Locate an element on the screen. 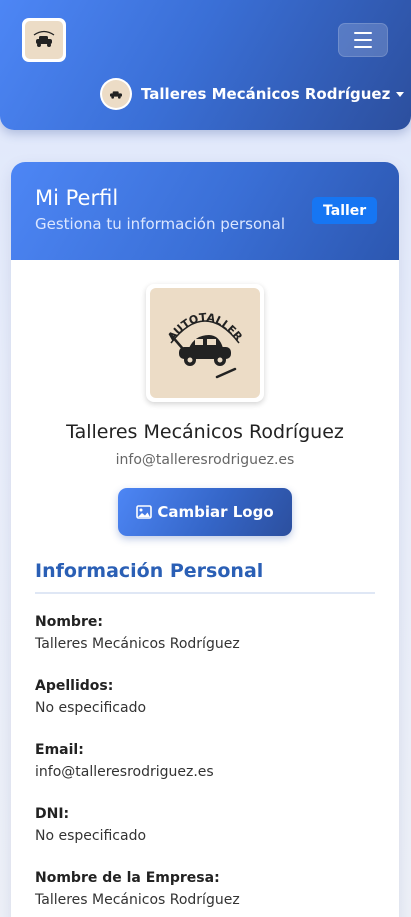 The image size is (411, 917). page-subtitle: Gestiona tu información personal is located at coordinates (160, 224).